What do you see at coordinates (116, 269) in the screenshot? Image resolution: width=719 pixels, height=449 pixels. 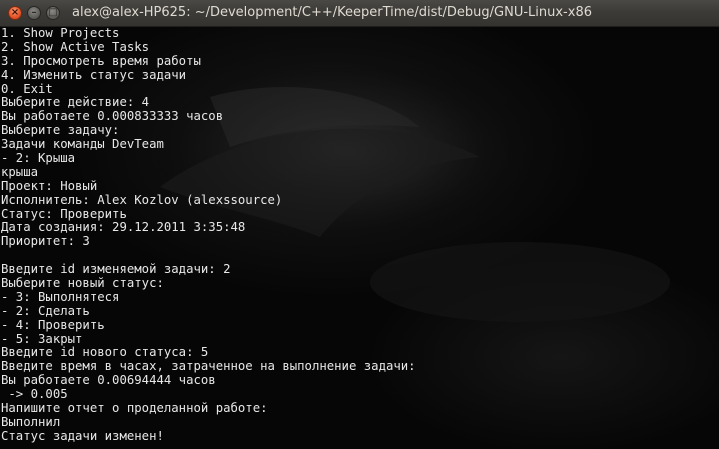 I see `terminal-line: Введите id изменяемой задачи: 2` at bounding box center [116, 269].